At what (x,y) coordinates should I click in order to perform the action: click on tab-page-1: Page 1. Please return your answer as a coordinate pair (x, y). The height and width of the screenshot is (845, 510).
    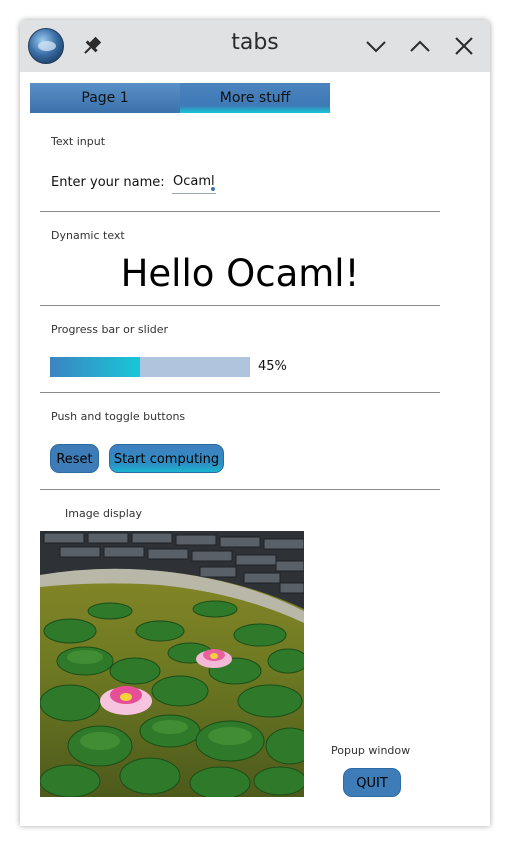
    Looking at the image, I should click on (105, 98).